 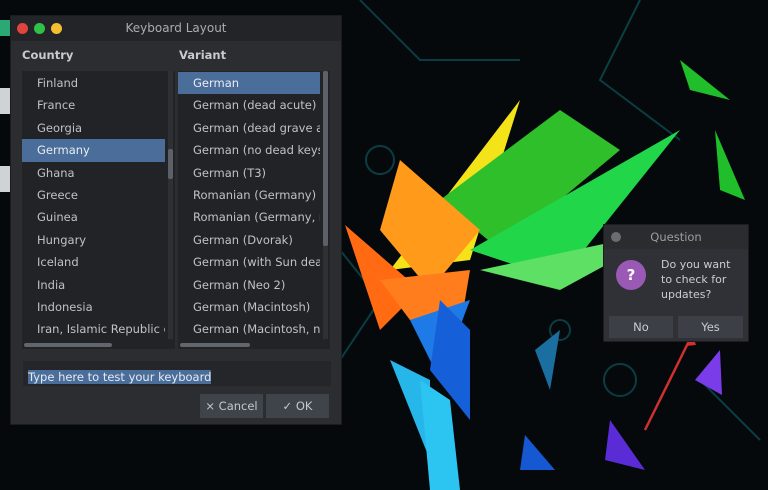 I want to click on home-desktop-icon, so click(x=5, y=28).